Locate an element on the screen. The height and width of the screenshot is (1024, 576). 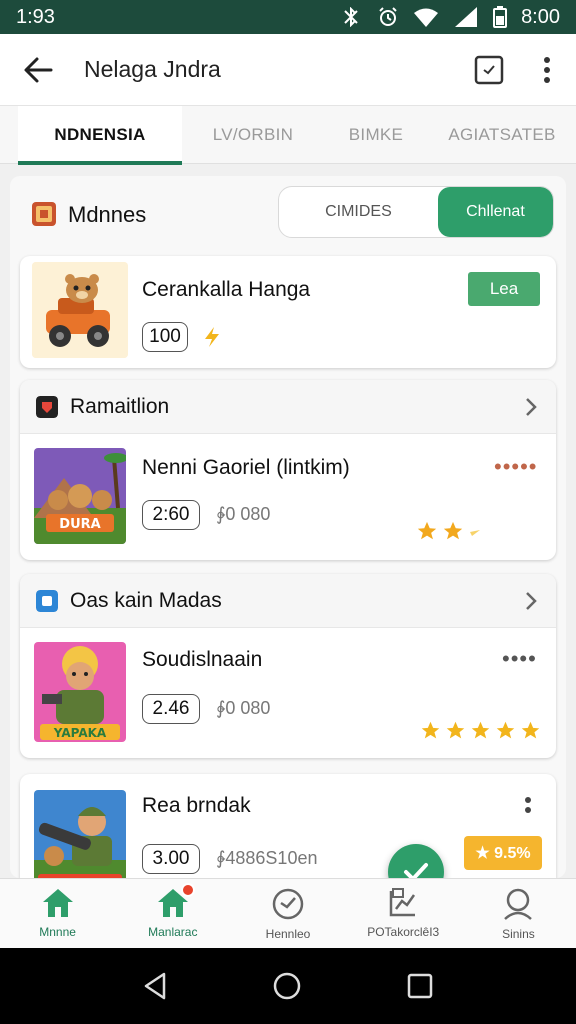
nav-label: POTakorclêI3 is located at coordinates (403, 932).